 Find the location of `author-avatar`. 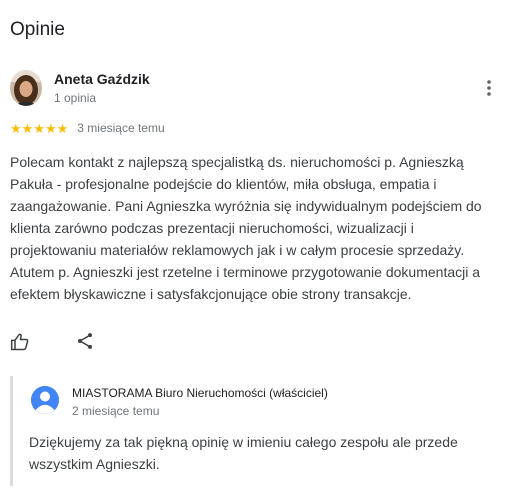

author-avatar is located at coordinates (26, 88).